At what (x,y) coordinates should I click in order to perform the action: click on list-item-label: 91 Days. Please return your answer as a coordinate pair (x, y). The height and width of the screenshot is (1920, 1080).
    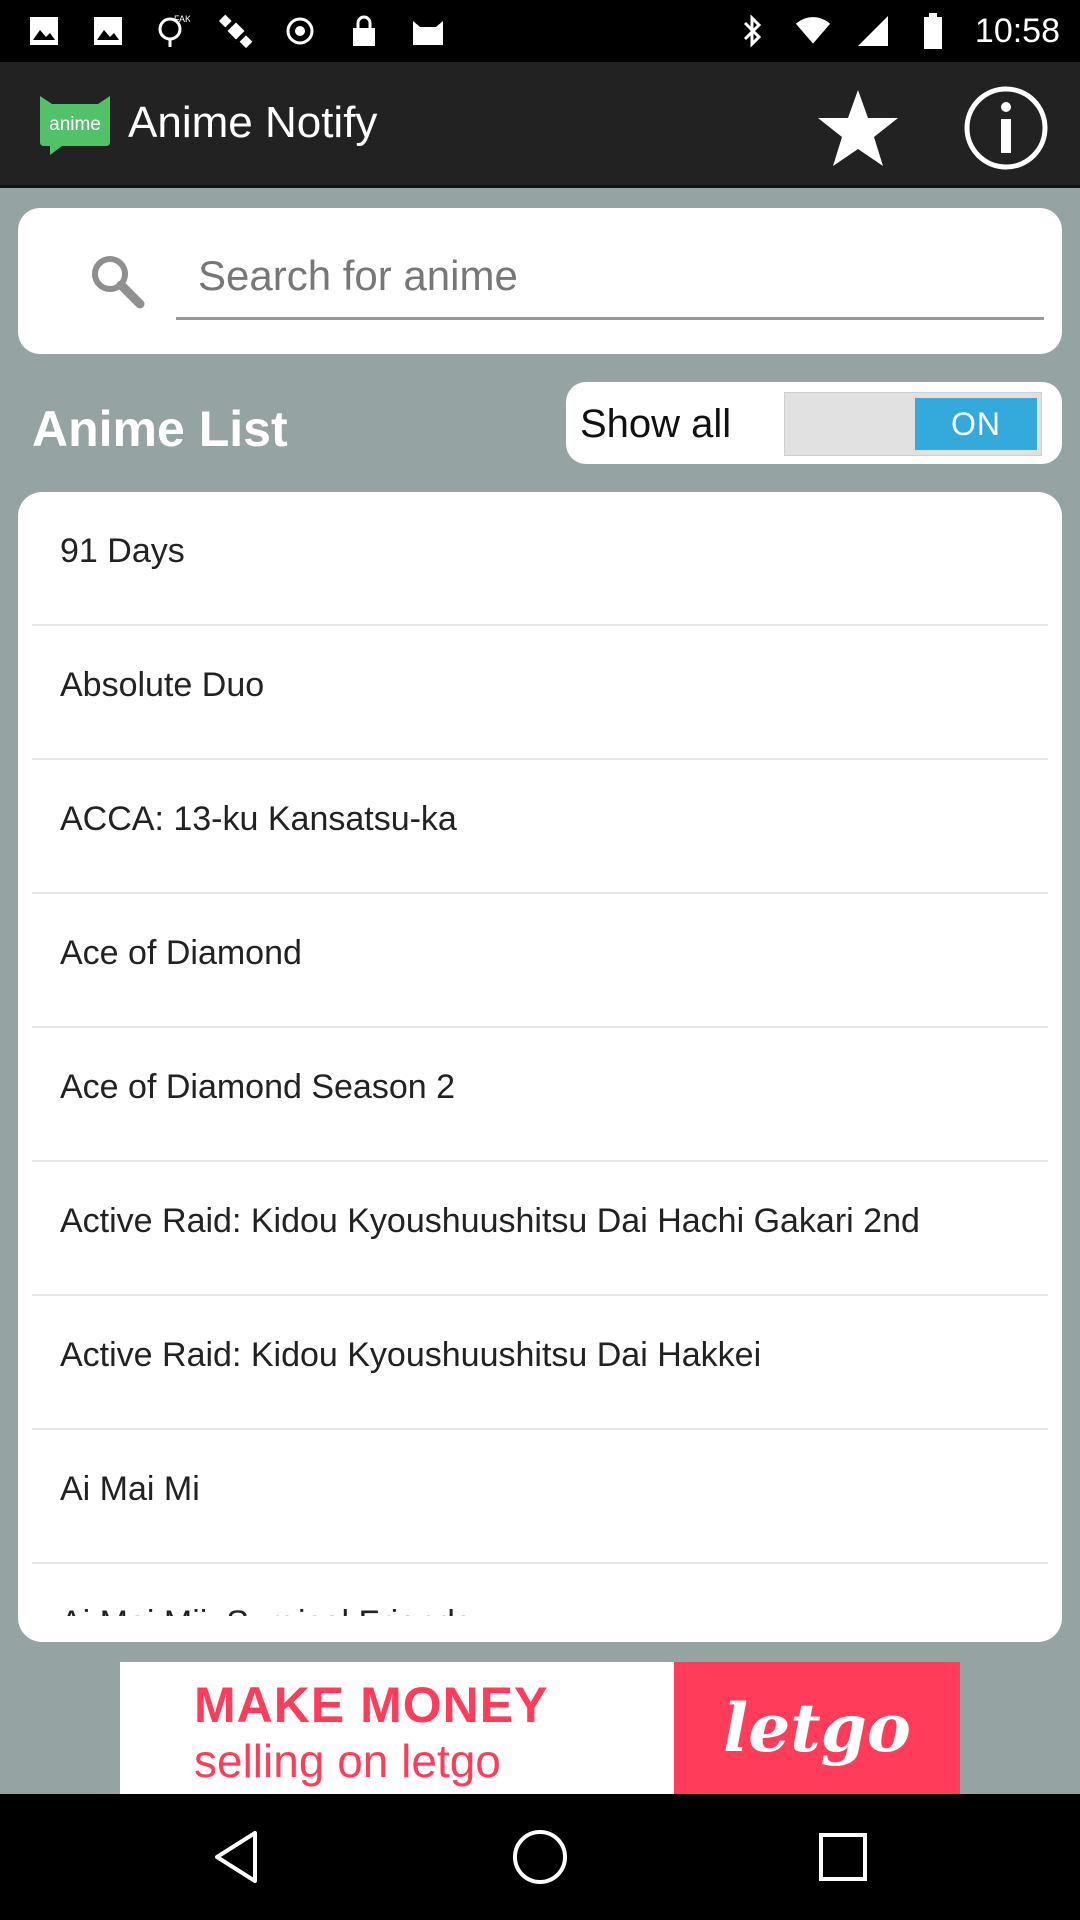
    Looking at the image, I should click on (122, 551).